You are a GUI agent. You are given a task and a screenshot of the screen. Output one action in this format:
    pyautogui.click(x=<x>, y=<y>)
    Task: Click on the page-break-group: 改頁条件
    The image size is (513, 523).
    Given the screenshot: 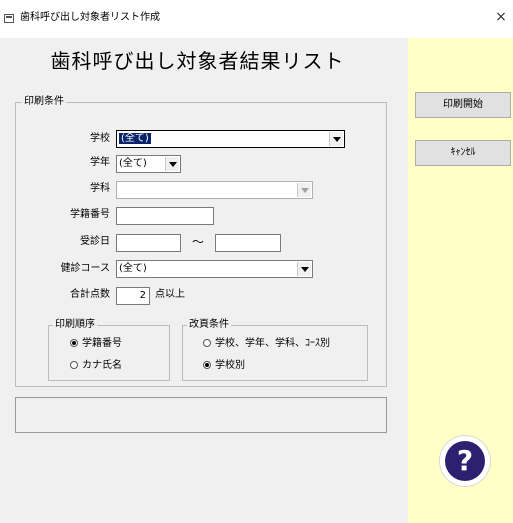 What is the action you would take?
    pyautogui.click(x=275, y=350)
    